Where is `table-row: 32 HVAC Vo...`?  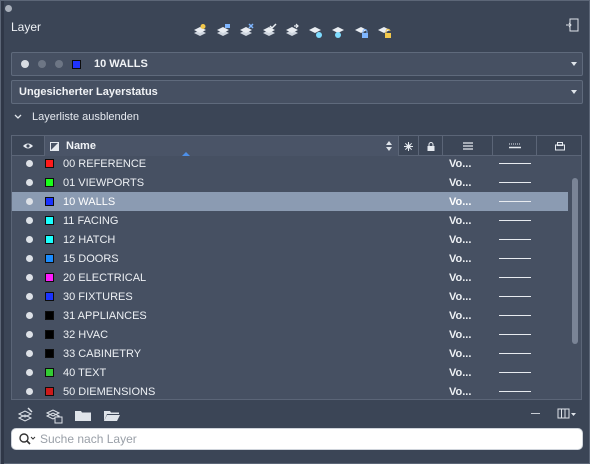 table-row: 32 HVAC Vo... is located at coordinates (290, 334).